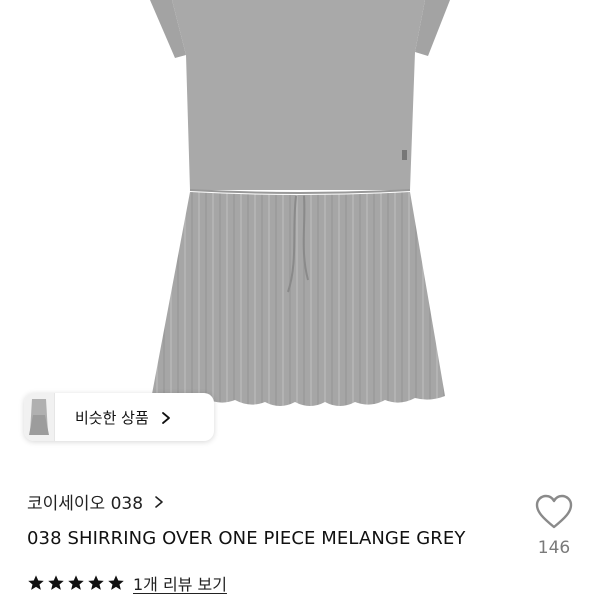 The height and width of the screenshot is (600, 600). I want to click on similar-products-button: 비슷한 상품, so click(119, 417).